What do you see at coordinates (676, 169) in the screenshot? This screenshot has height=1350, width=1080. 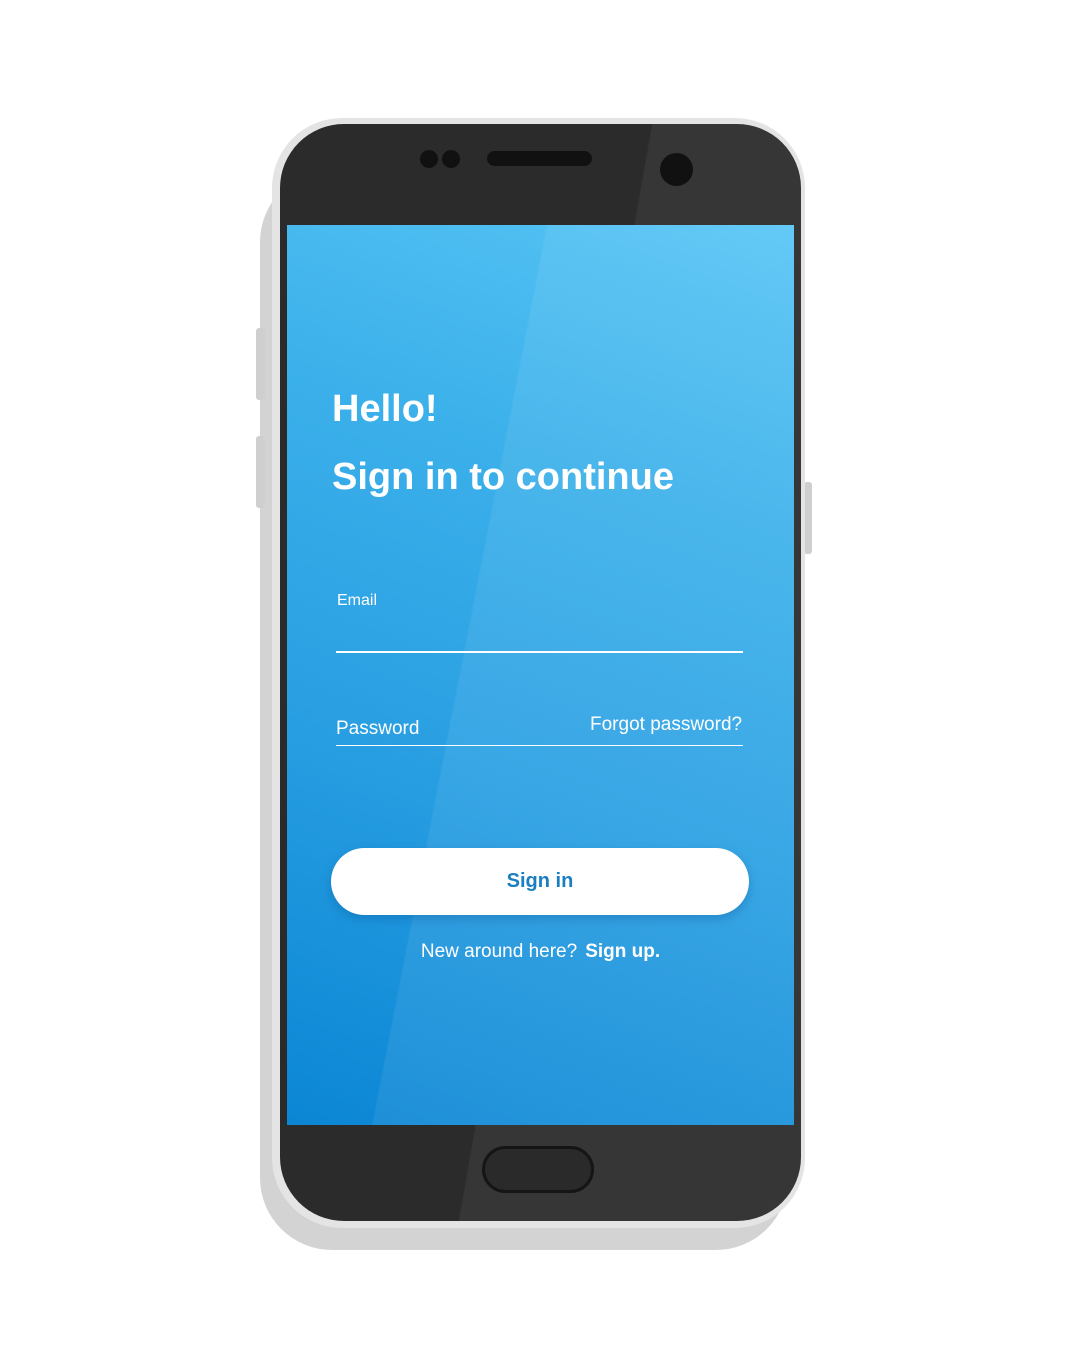 I see `front-camera-icon` at bounding box center [676, 169].